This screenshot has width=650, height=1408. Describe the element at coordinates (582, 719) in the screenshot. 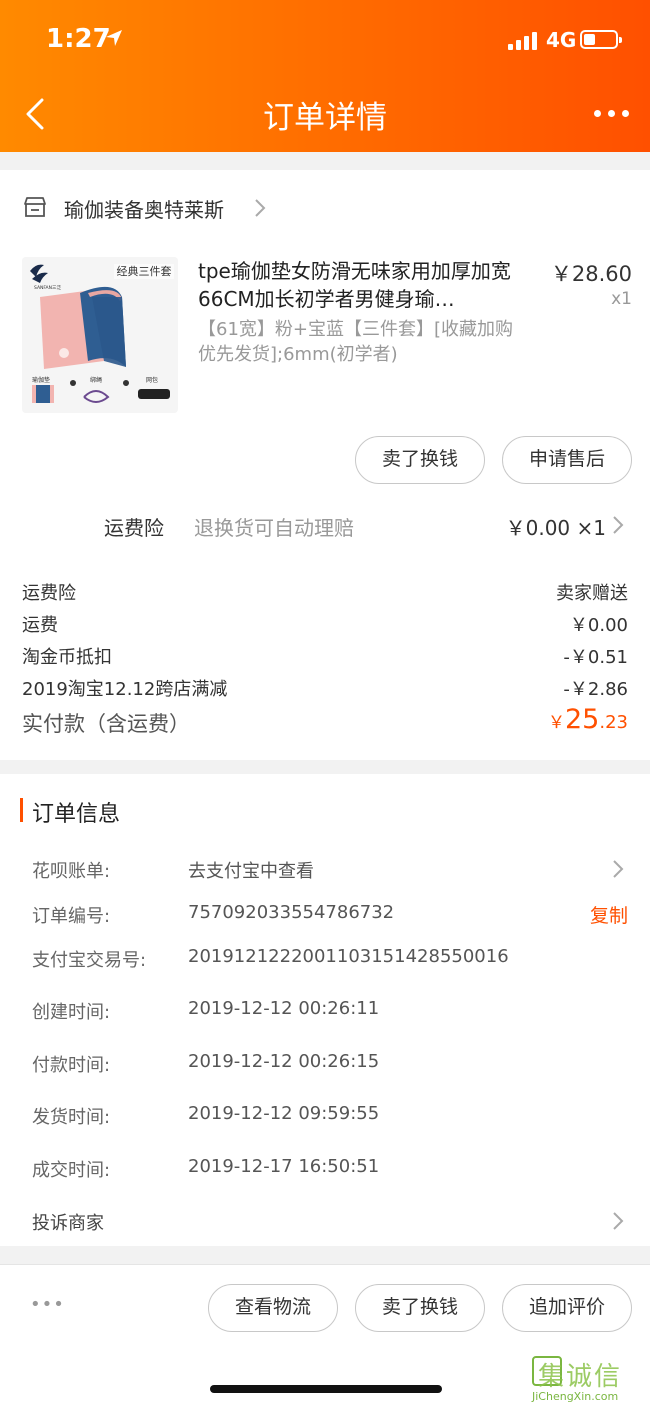

I see `total-integer: 25` at that location.